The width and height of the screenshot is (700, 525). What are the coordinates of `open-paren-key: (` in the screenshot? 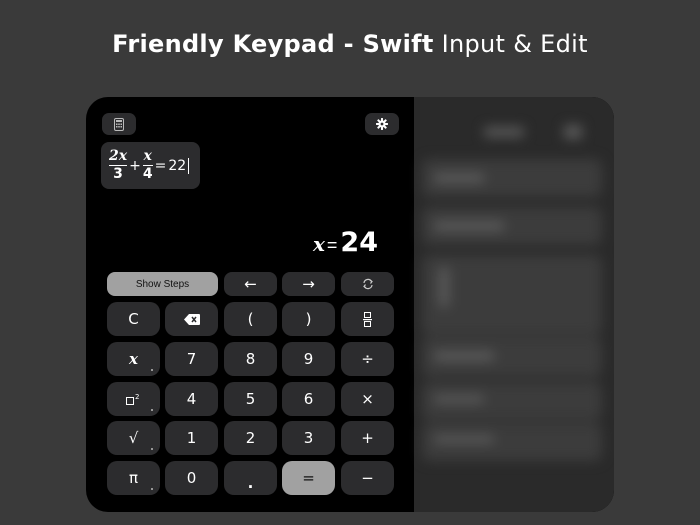 It's located at (250, 319).